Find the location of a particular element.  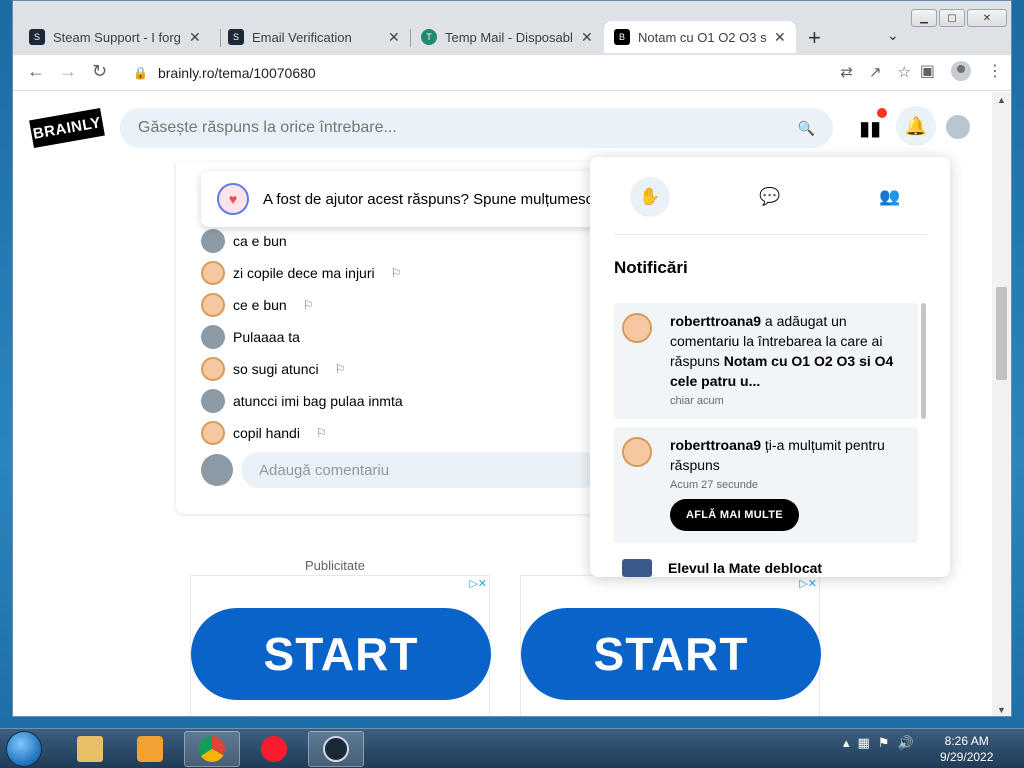

scroll-thumb is located at coordinates (1001, 333).